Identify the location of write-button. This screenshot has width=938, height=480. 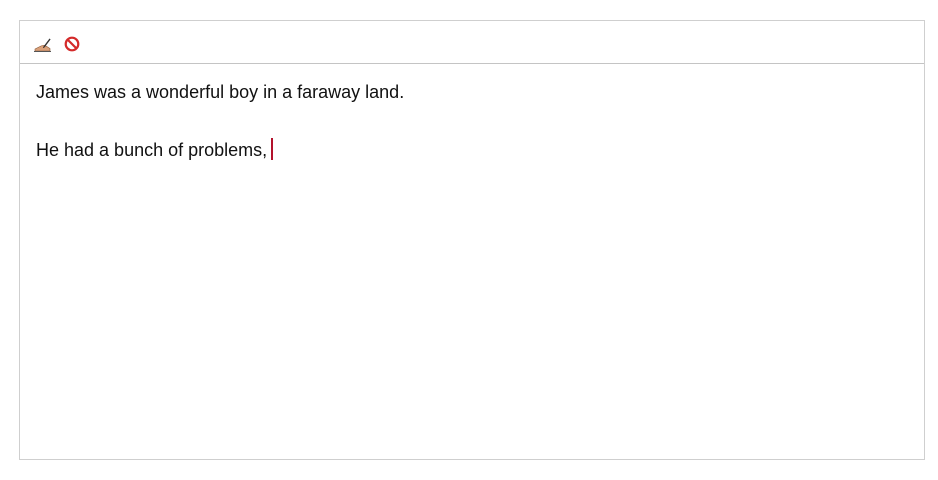
(43, 44).